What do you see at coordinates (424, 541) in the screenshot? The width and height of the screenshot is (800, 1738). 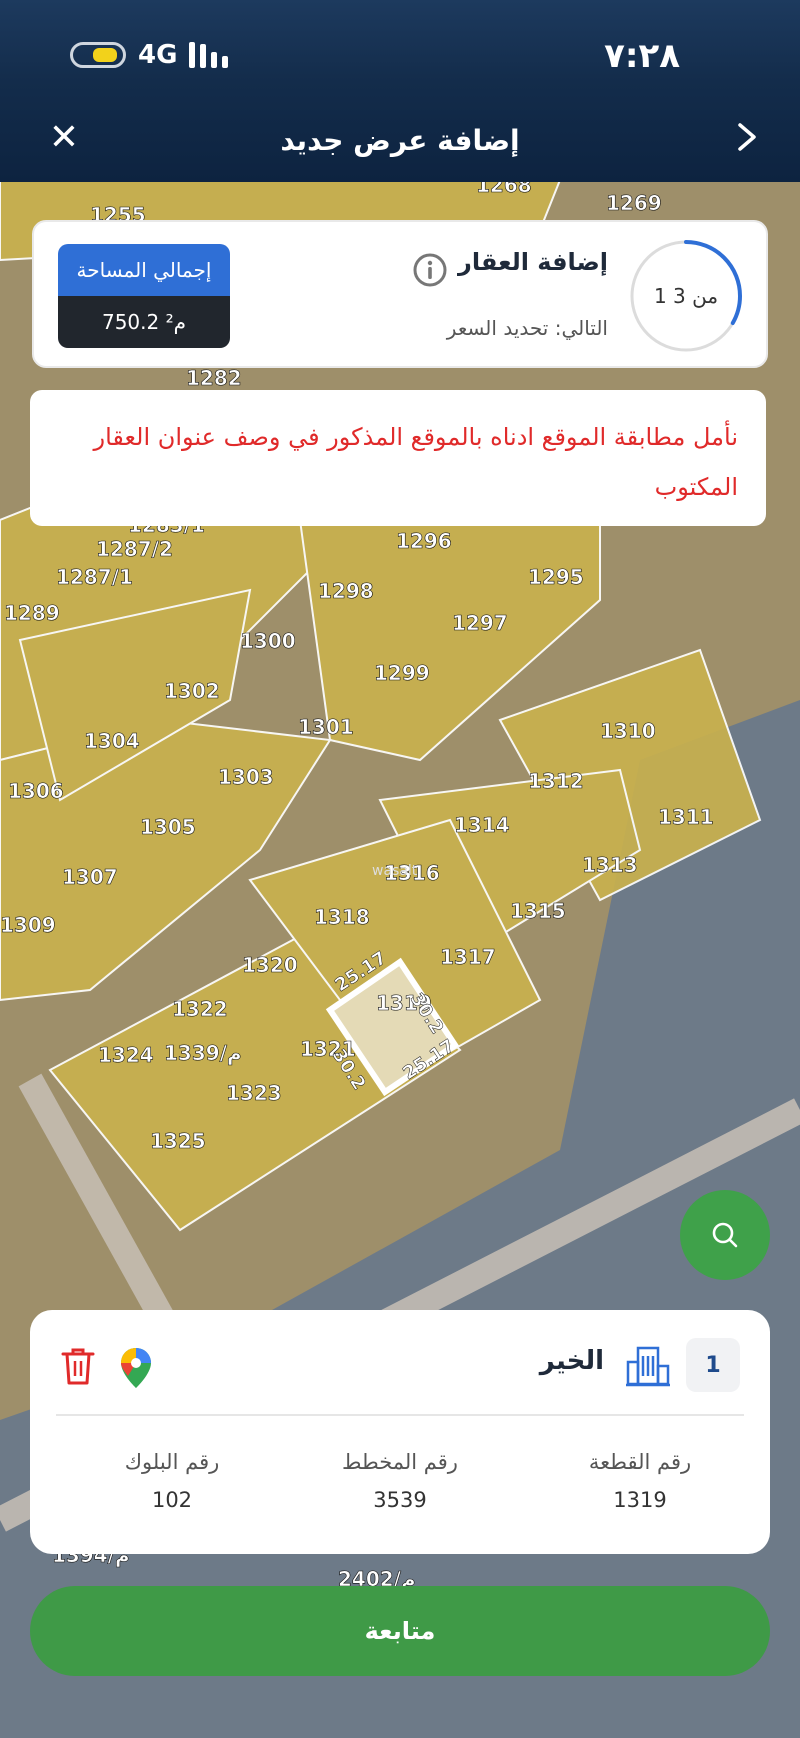 I see `parcel-label: 1296` at bounding box center [424, 541].